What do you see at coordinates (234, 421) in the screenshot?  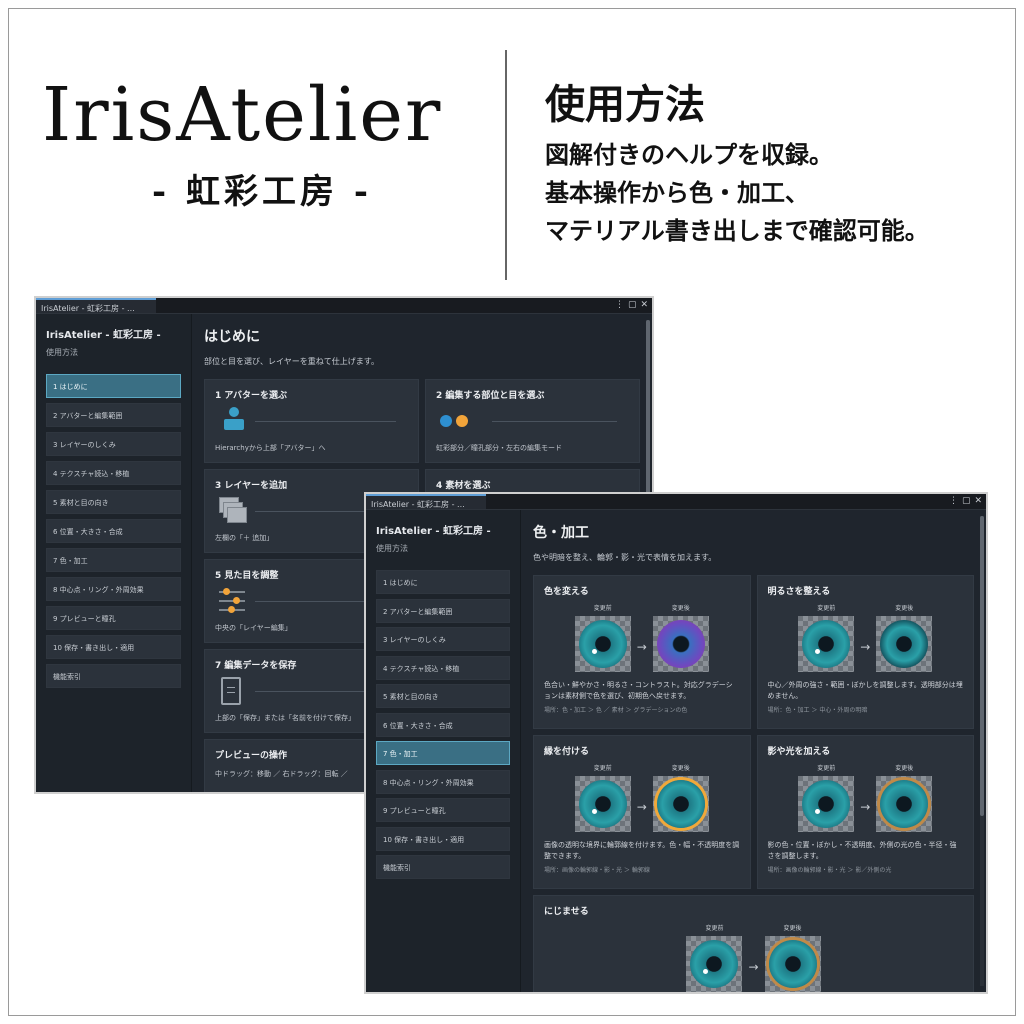 I see `avatar-icon` at bounding box center [234, 421].